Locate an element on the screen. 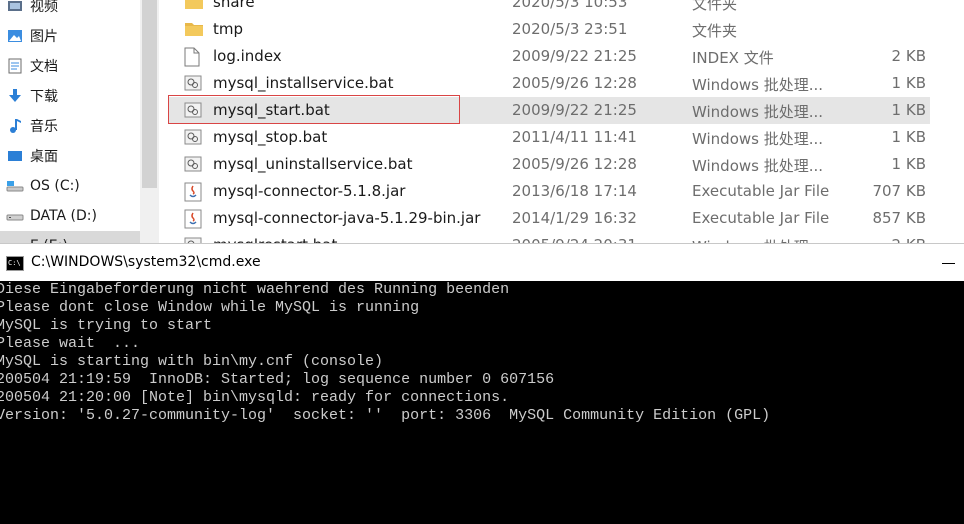 Image resolution: width=964 pixels, height=524 pixels. file-row: tmp 2020/5/3 23:51 文件夹 is located at coordinates (549, 29).